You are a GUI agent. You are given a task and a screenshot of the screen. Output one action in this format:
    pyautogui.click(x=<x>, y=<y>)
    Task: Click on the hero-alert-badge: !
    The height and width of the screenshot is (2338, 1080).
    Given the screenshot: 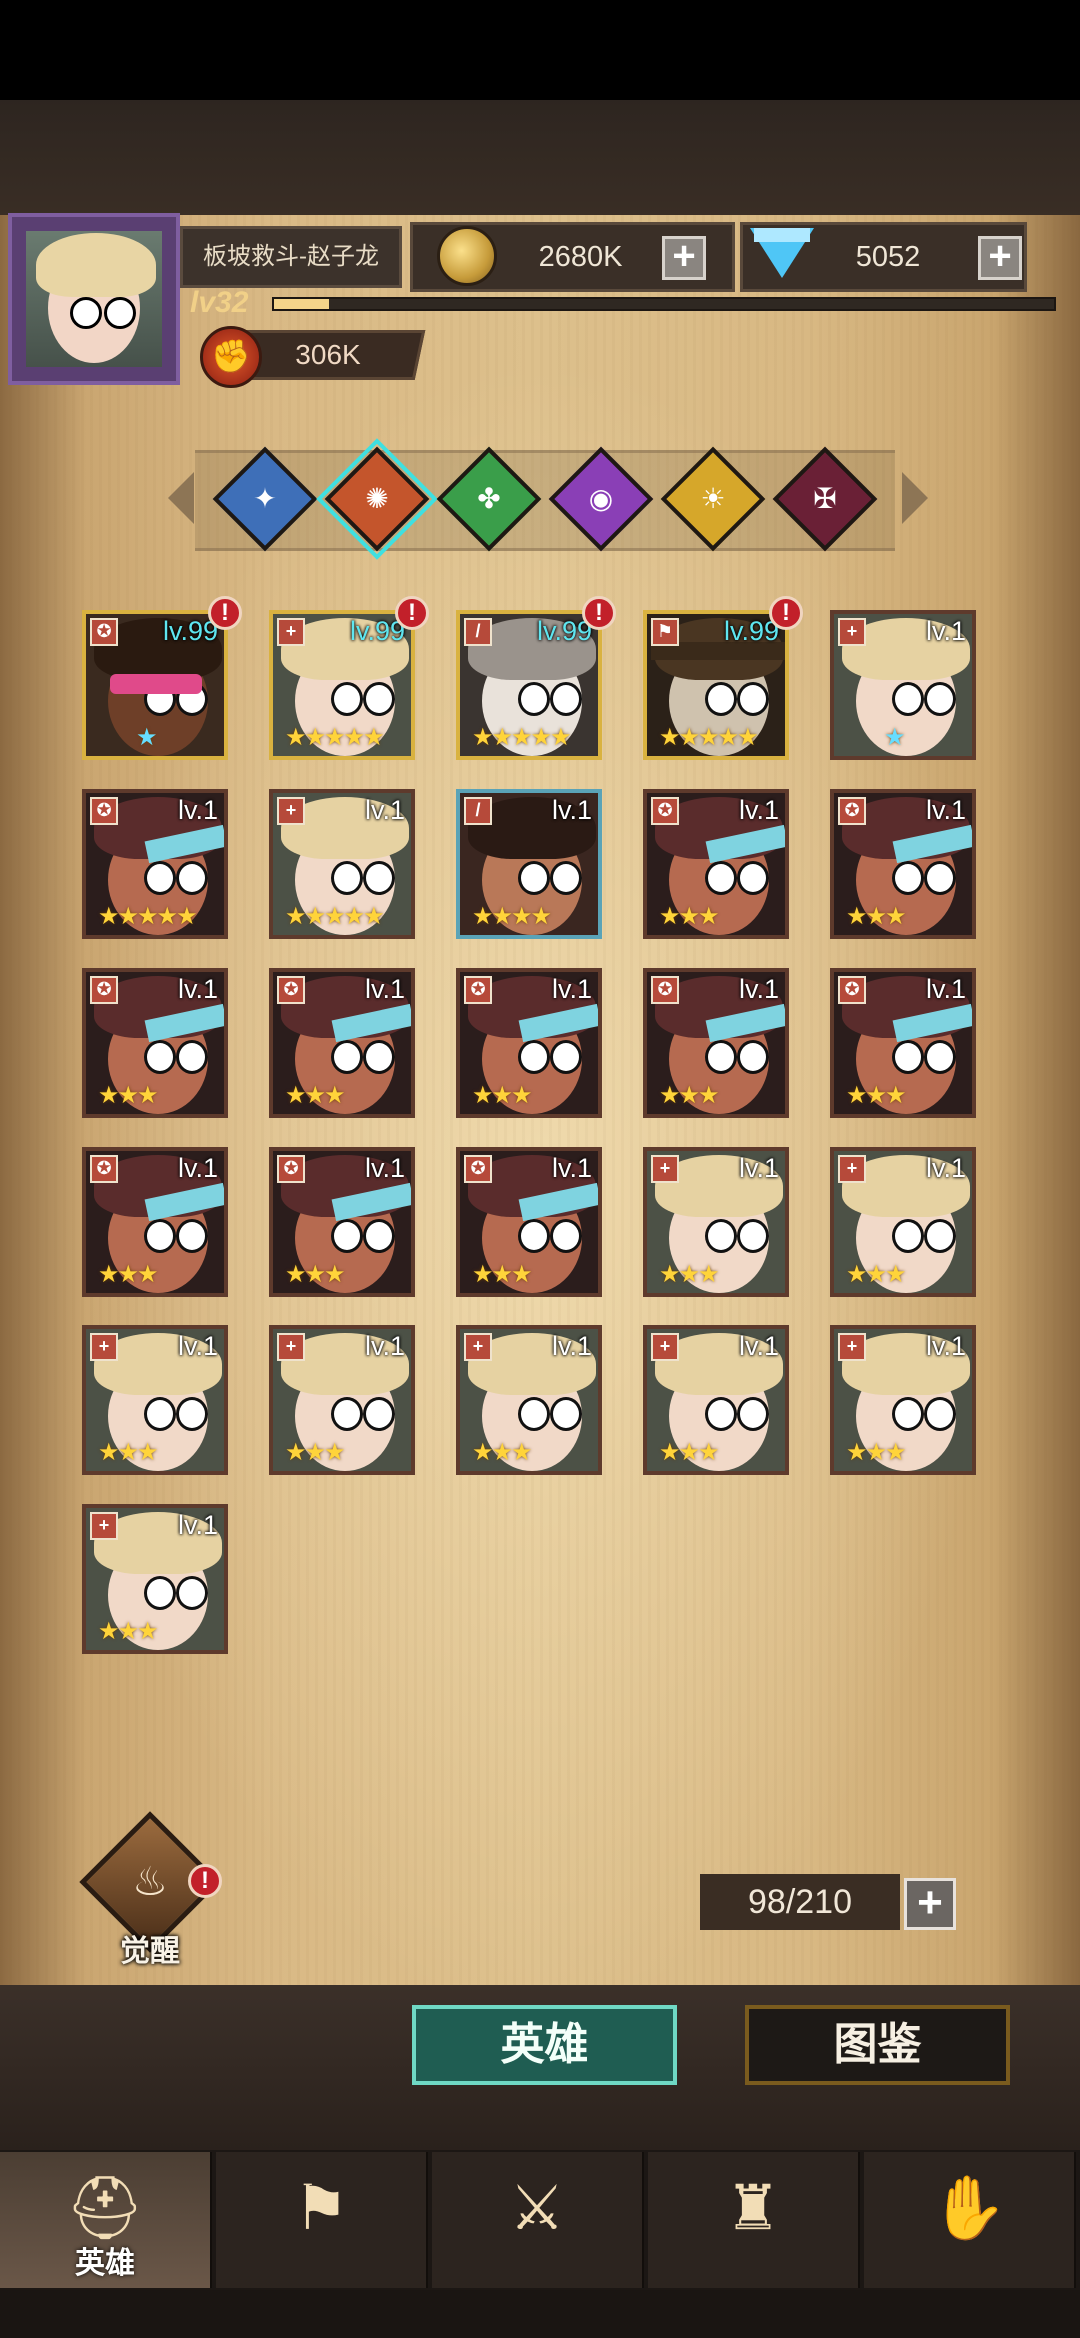 What is the action you would take?
    pyautogui.click(x=412, y=613)
    